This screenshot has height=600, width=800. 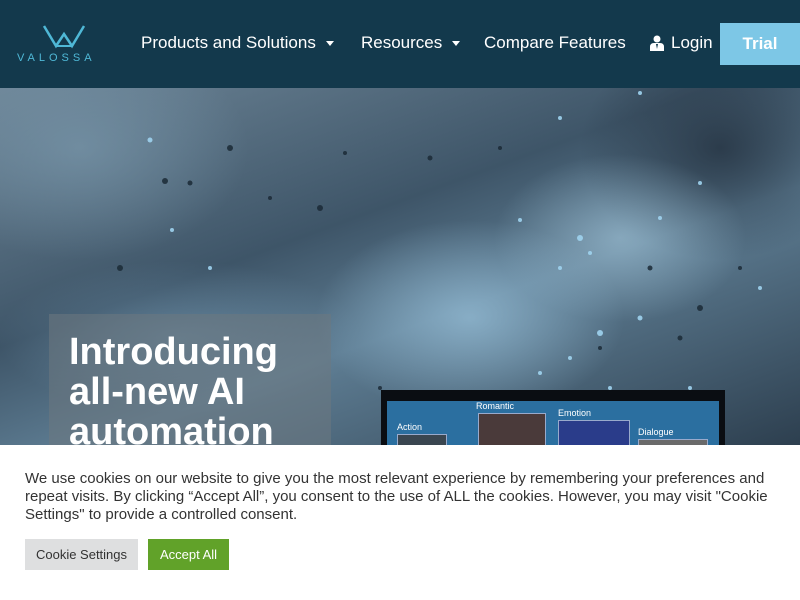 What do you see at coordinates (171, 428) in the screenshot?
I see `hero-title-line-3: automation` at bounding box center [171, 428].